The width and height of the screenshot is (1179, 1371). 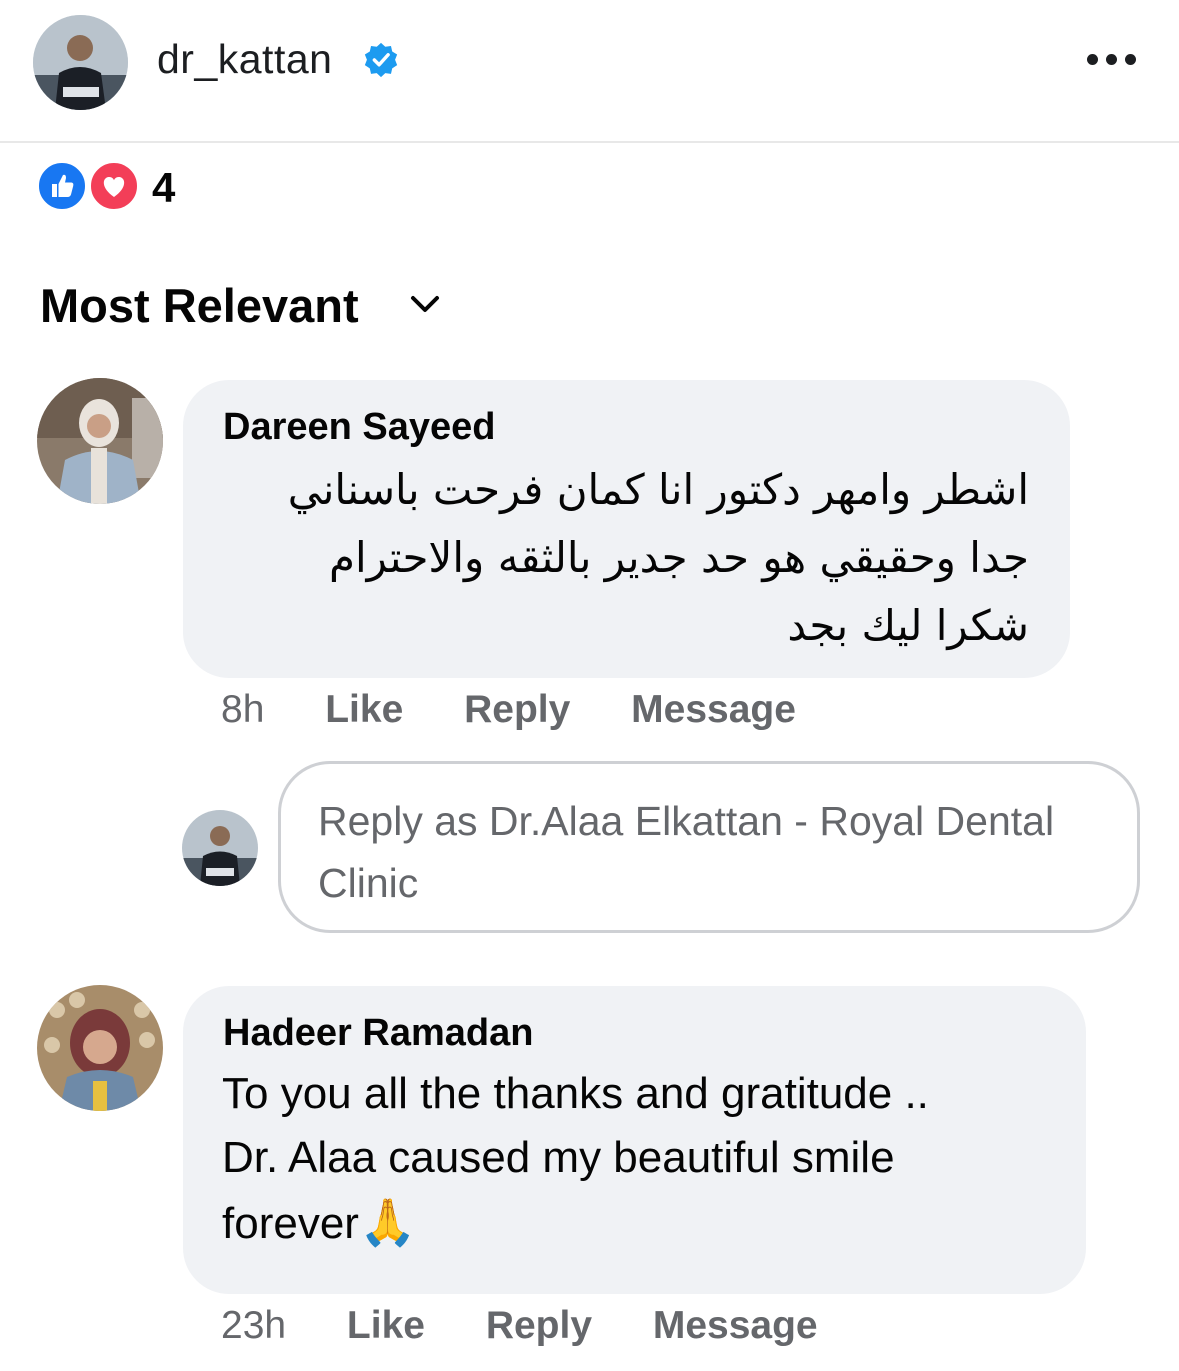 I want to click on love-reaction-icon, so click(x=114, y=186).